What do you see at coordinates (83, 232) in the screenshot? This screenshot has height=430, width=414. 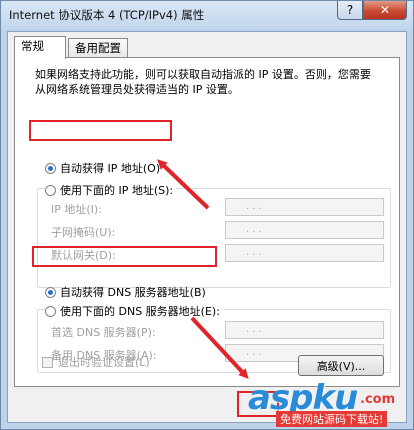 I see `subnet-mask-label: 子网掩码(U):` at bounding box center [83, 232].